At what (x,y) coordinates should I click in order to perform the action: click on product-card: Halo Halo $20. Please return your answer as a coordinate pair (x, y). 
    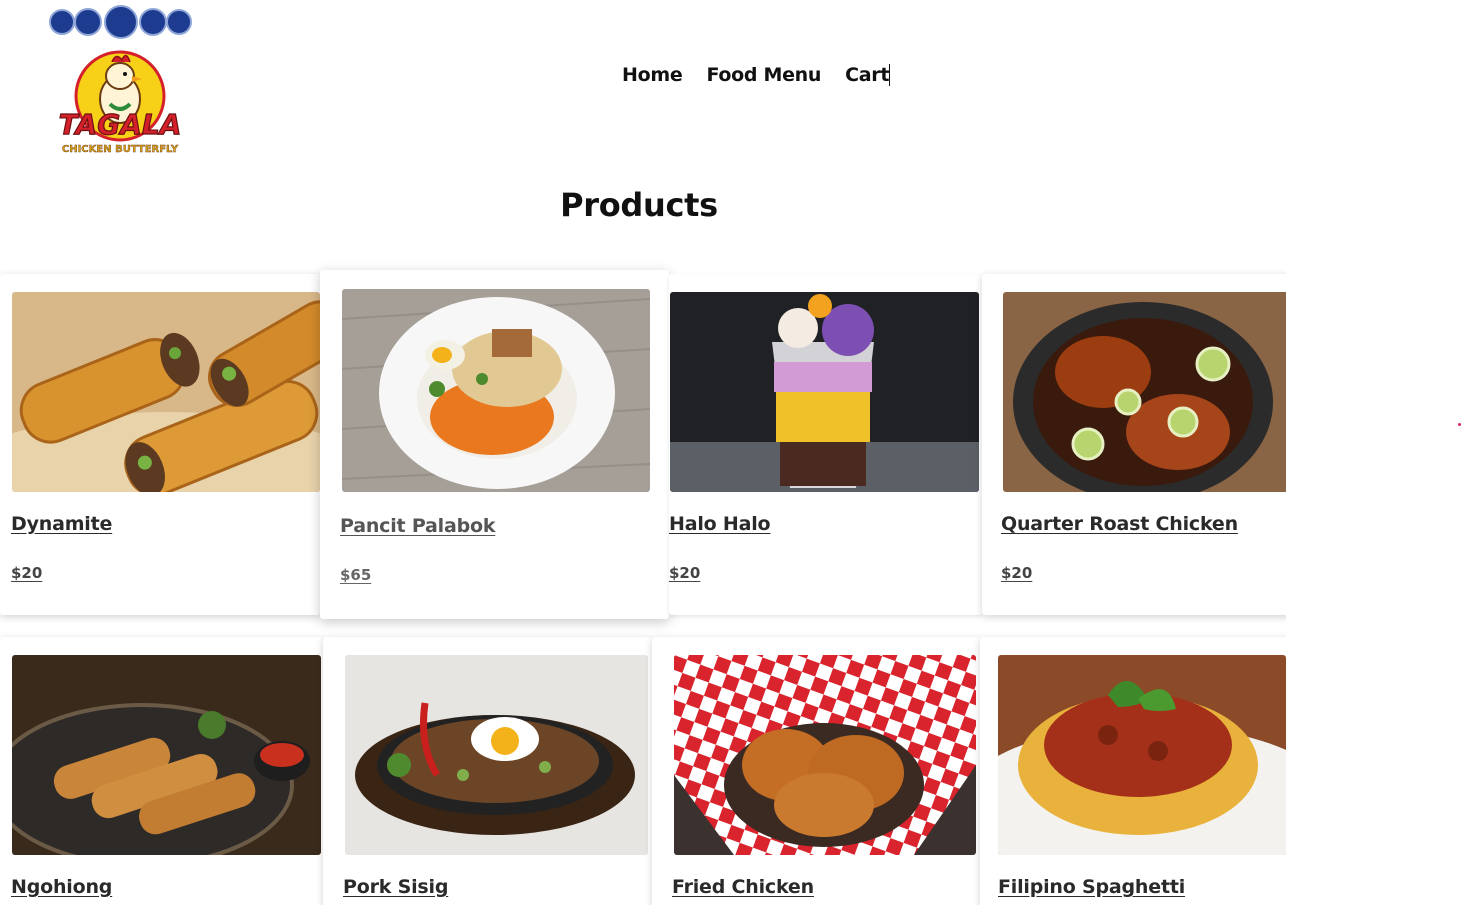
    Looking at the image, I should click on (825, 444).